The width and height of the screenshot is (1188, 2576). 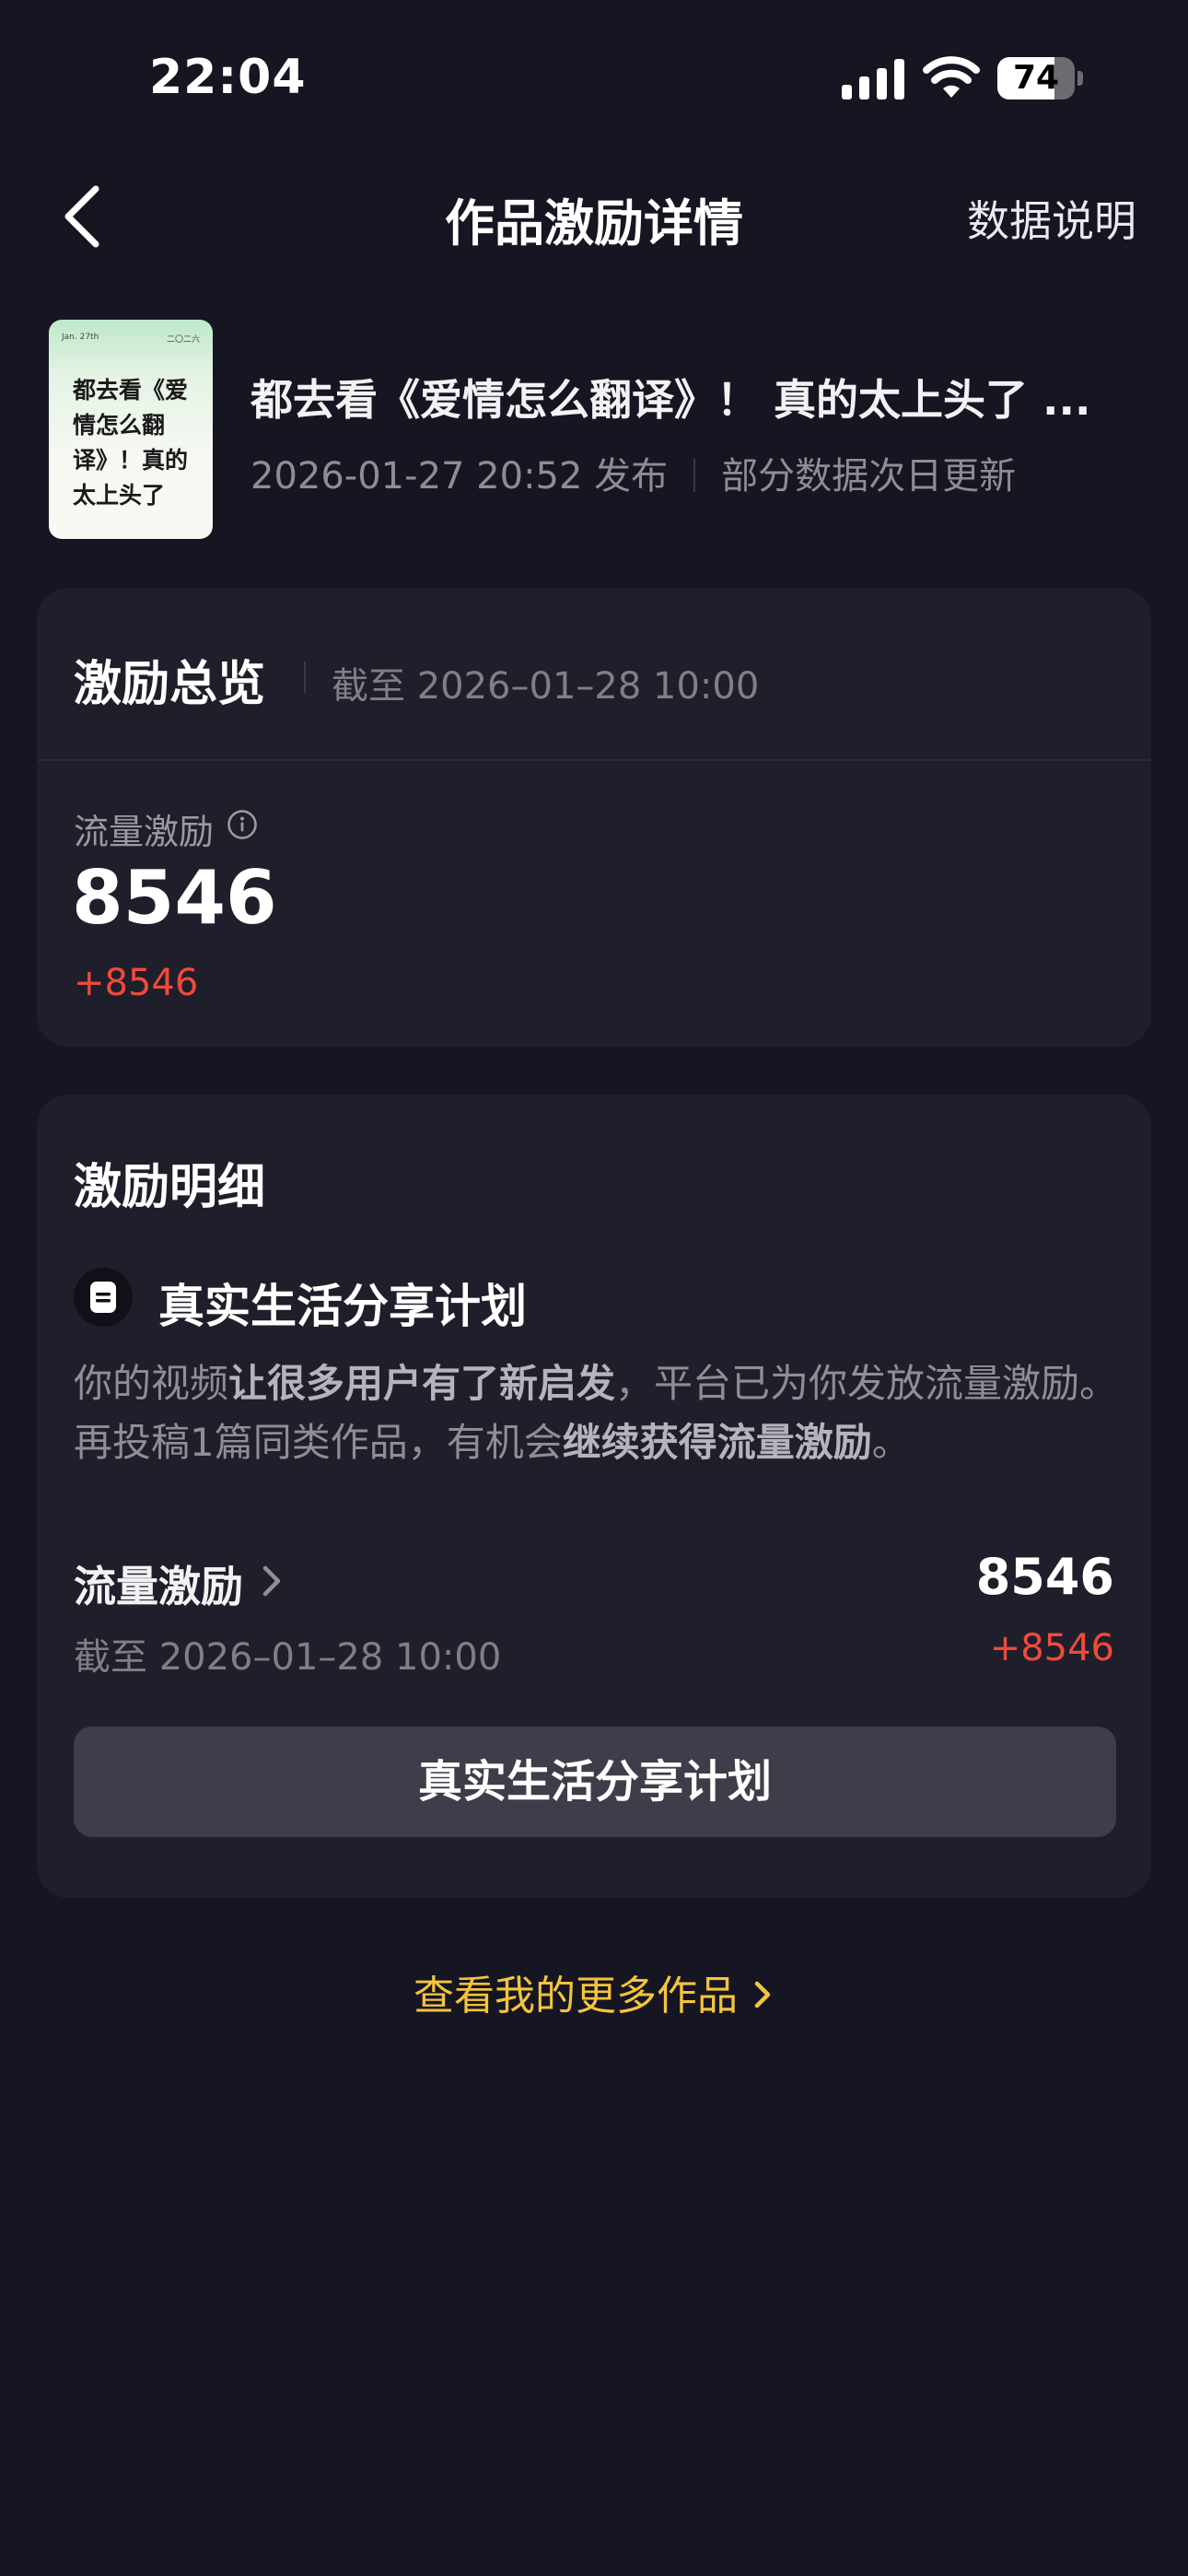 I want to click on overview-as-of: 截至 2026–01–28 10:00, so click(x=546, y=686).